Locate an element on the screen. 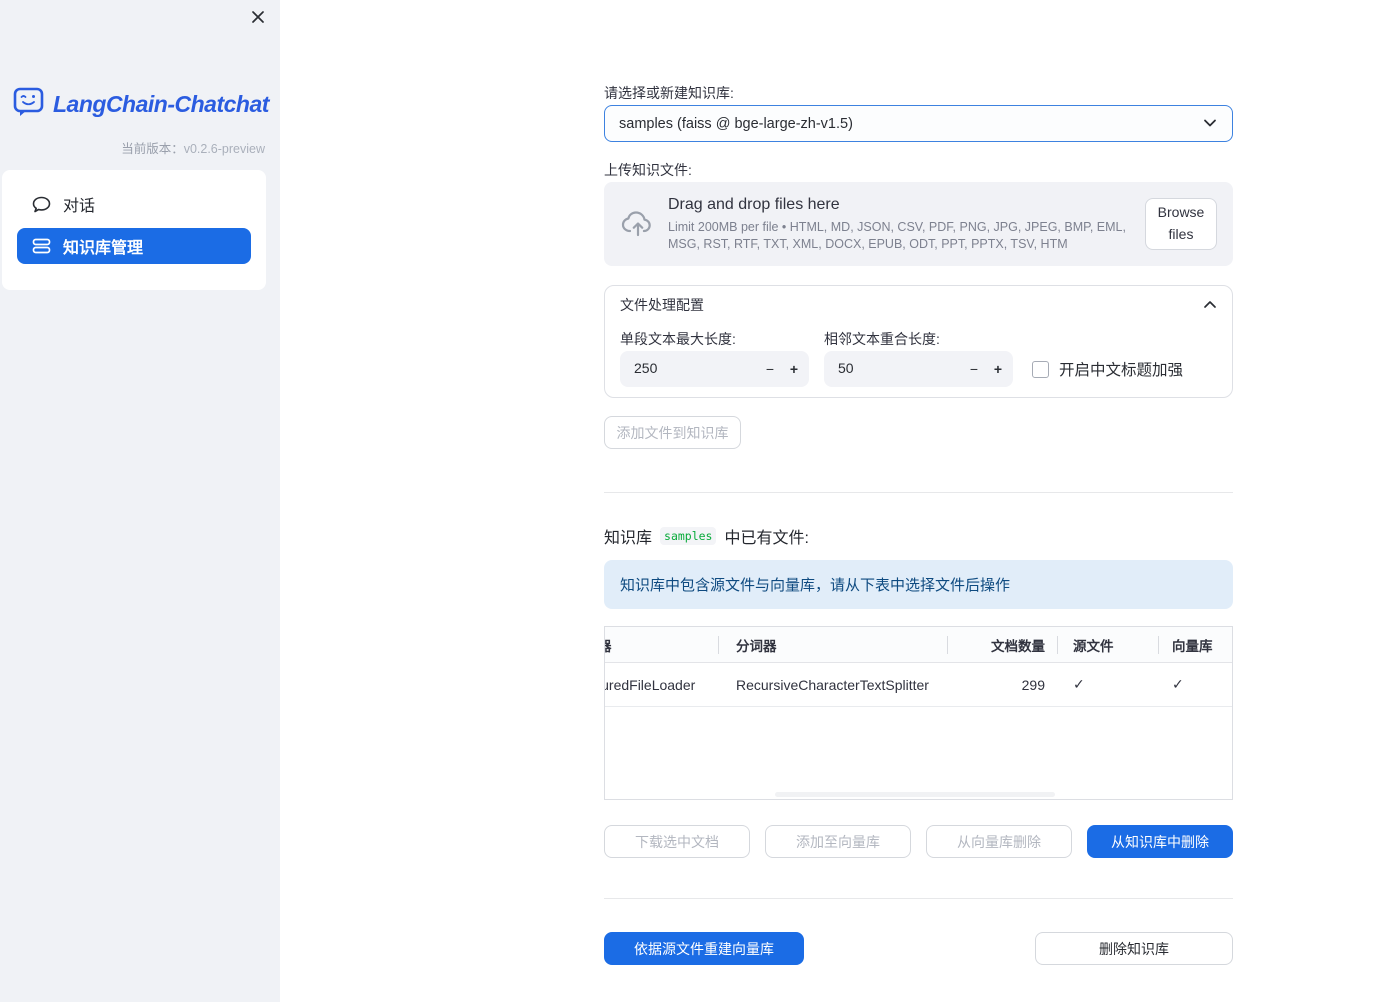 The height and width of the screenshot is (1002, 1380). overlap-length-label: 相邻文本重合长度: is located at coordinates (882, 339).